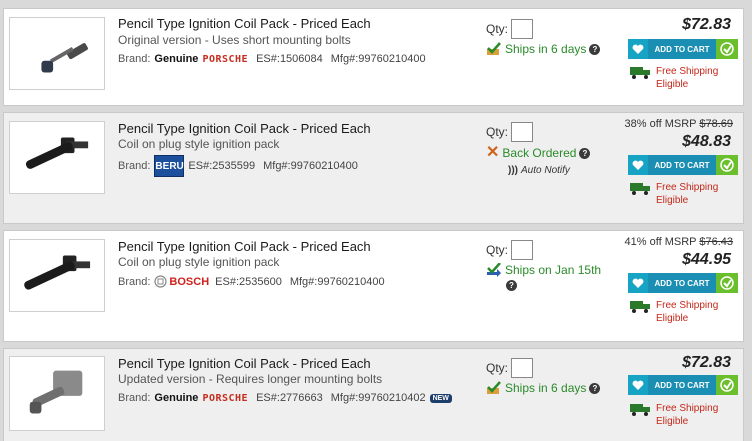 The width and height of the screenshot is (752, 441). What do you see at coordinates (553, 270) in the screenshot?
I see `status-text: Ships on Jan 15th` at bounding box center [553, 270].